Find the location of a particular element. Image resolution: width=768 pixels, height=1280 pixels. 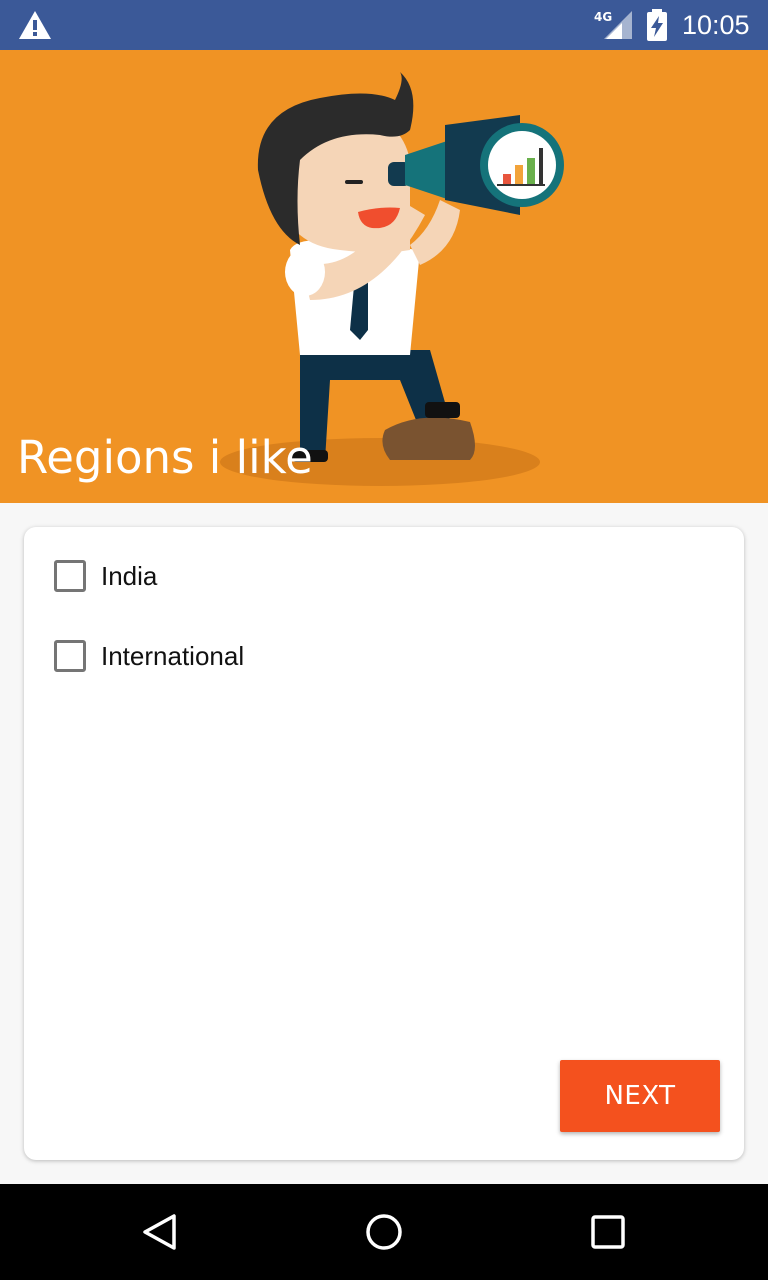

international-checkbox is located at coordinates (70, 656).